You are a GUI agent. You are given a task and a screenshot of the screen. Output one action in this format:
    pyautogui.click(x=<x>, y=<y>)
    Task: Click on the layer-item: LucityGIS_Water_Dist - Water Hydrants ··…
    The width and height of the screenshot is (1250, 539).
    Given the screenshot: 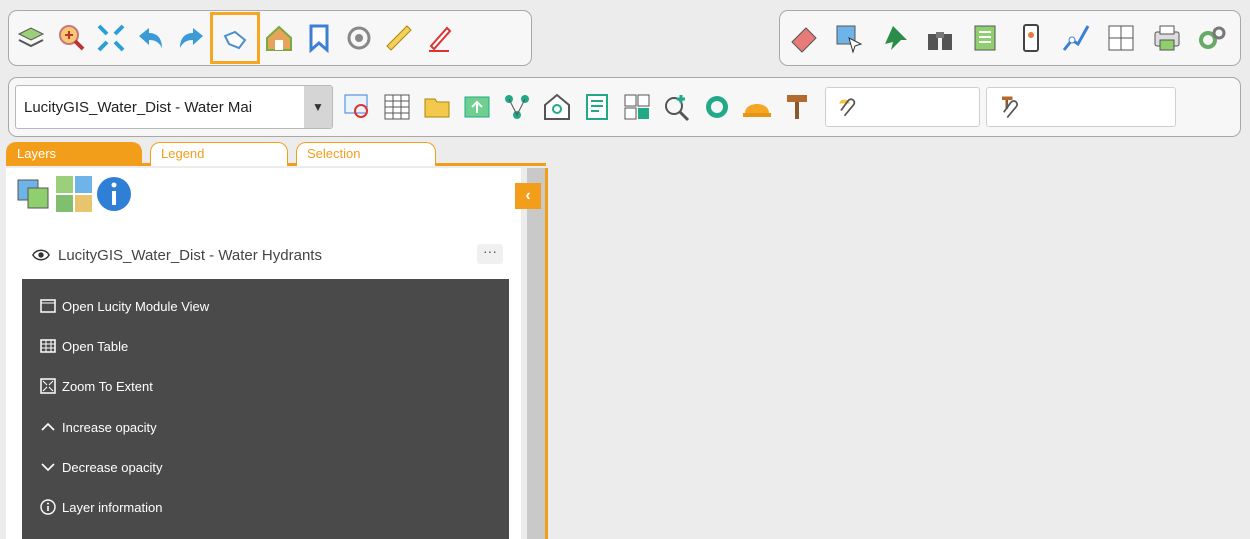 What is the action you would take?
    pyautogui.click(x=261, y=255)
    